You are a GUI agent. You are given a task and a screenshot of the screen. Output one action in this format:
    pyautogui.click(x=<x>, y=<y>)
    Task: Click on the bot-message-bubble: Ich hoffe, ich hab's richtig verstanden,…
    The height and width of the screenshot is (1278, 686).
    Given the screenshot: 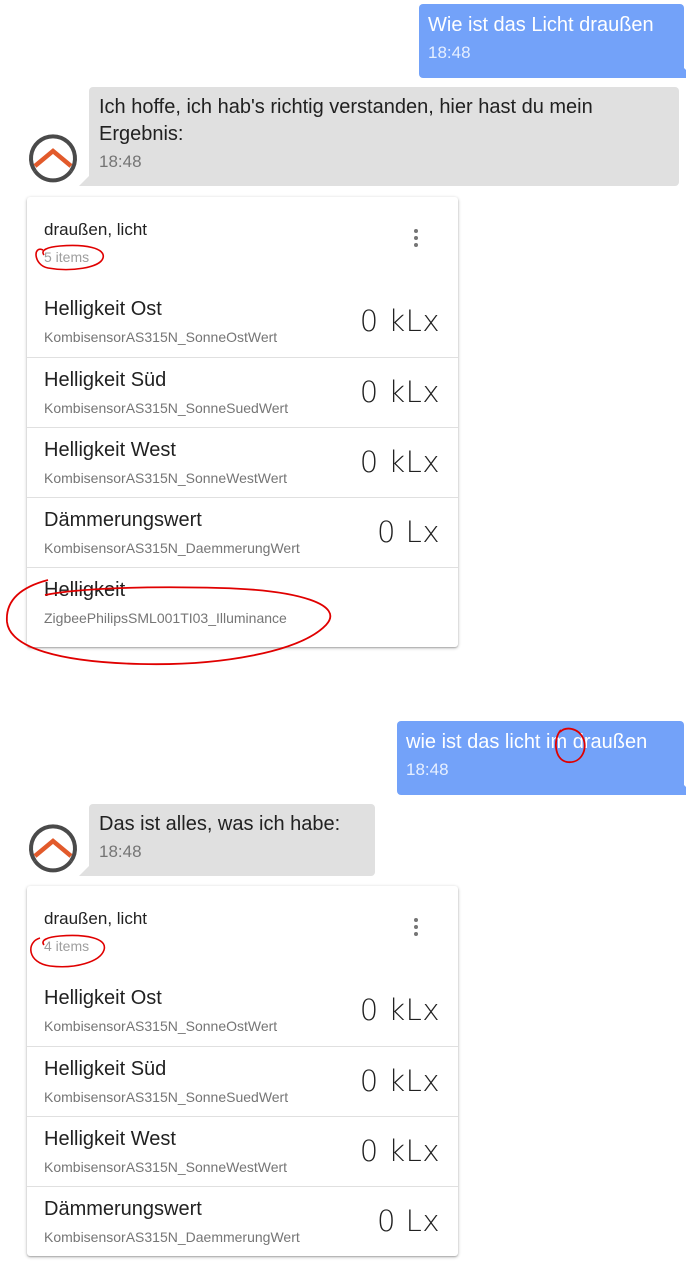 What is the action you would take?
    pyautogui.click(x=379, y=136)
    